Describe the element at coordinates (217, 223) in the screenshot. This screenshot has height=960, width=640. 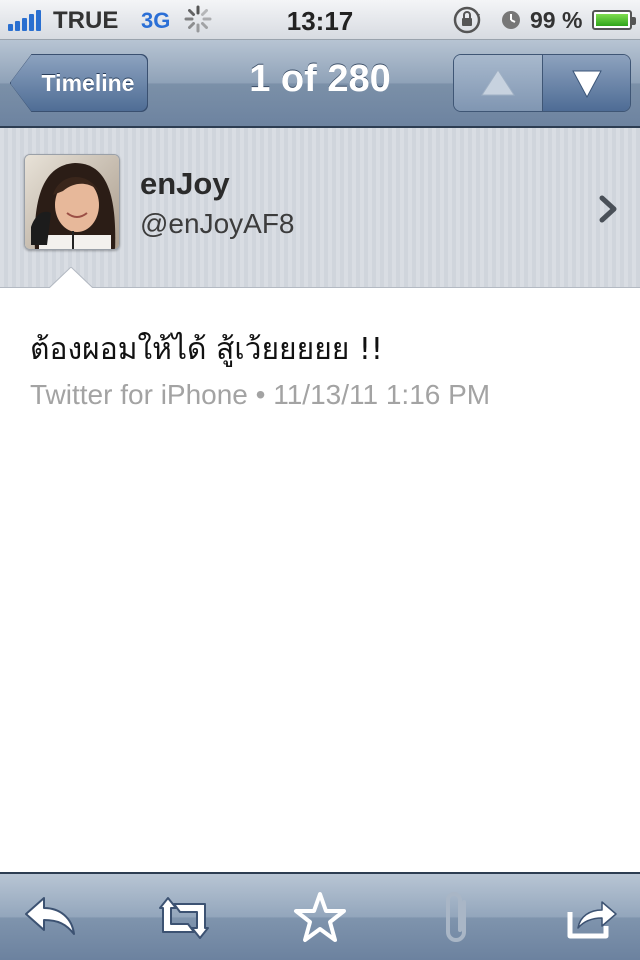
I see `profile-handle: @enJoyAF8` at that location.